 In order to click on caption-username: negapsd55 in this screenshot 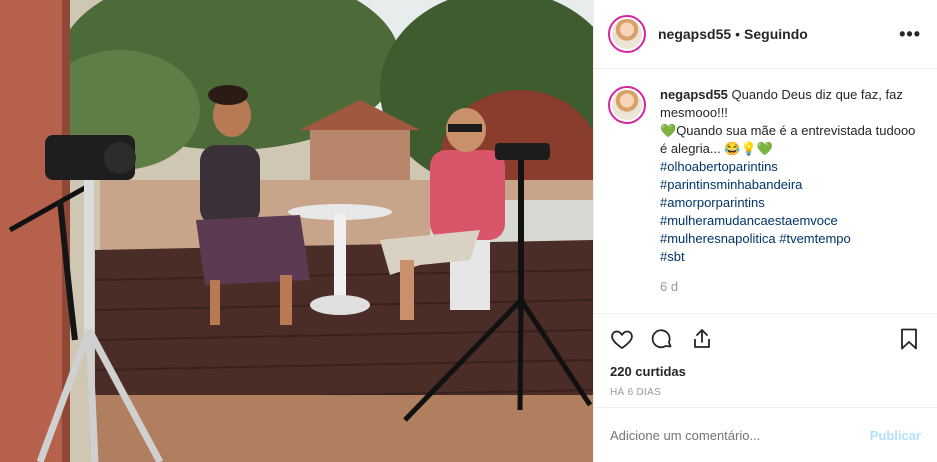, I will do `click(694, 94)`.